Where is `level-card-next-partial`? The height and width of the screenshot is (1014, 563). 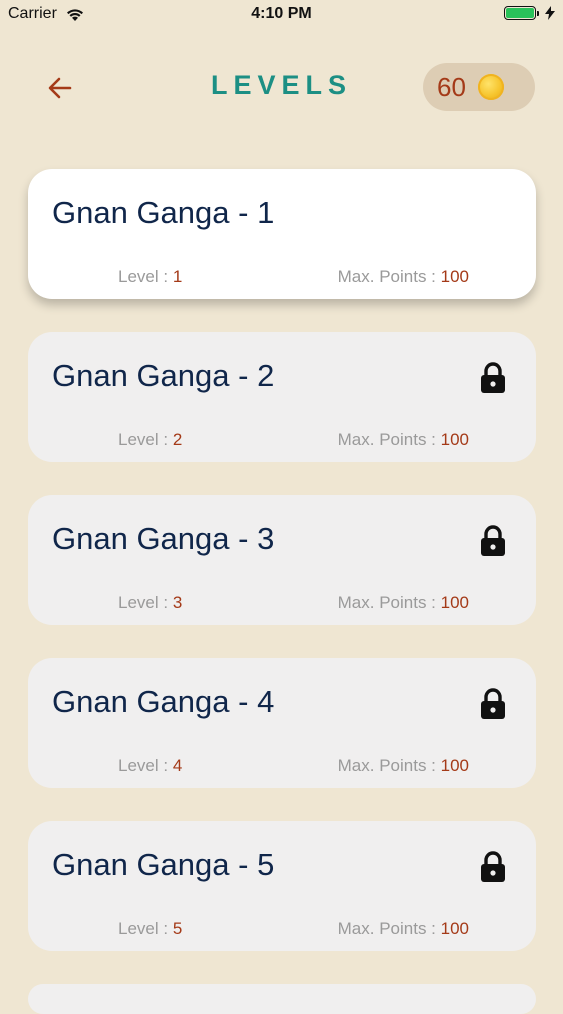 level-card-next-partial is located at coordinates (282, 999).